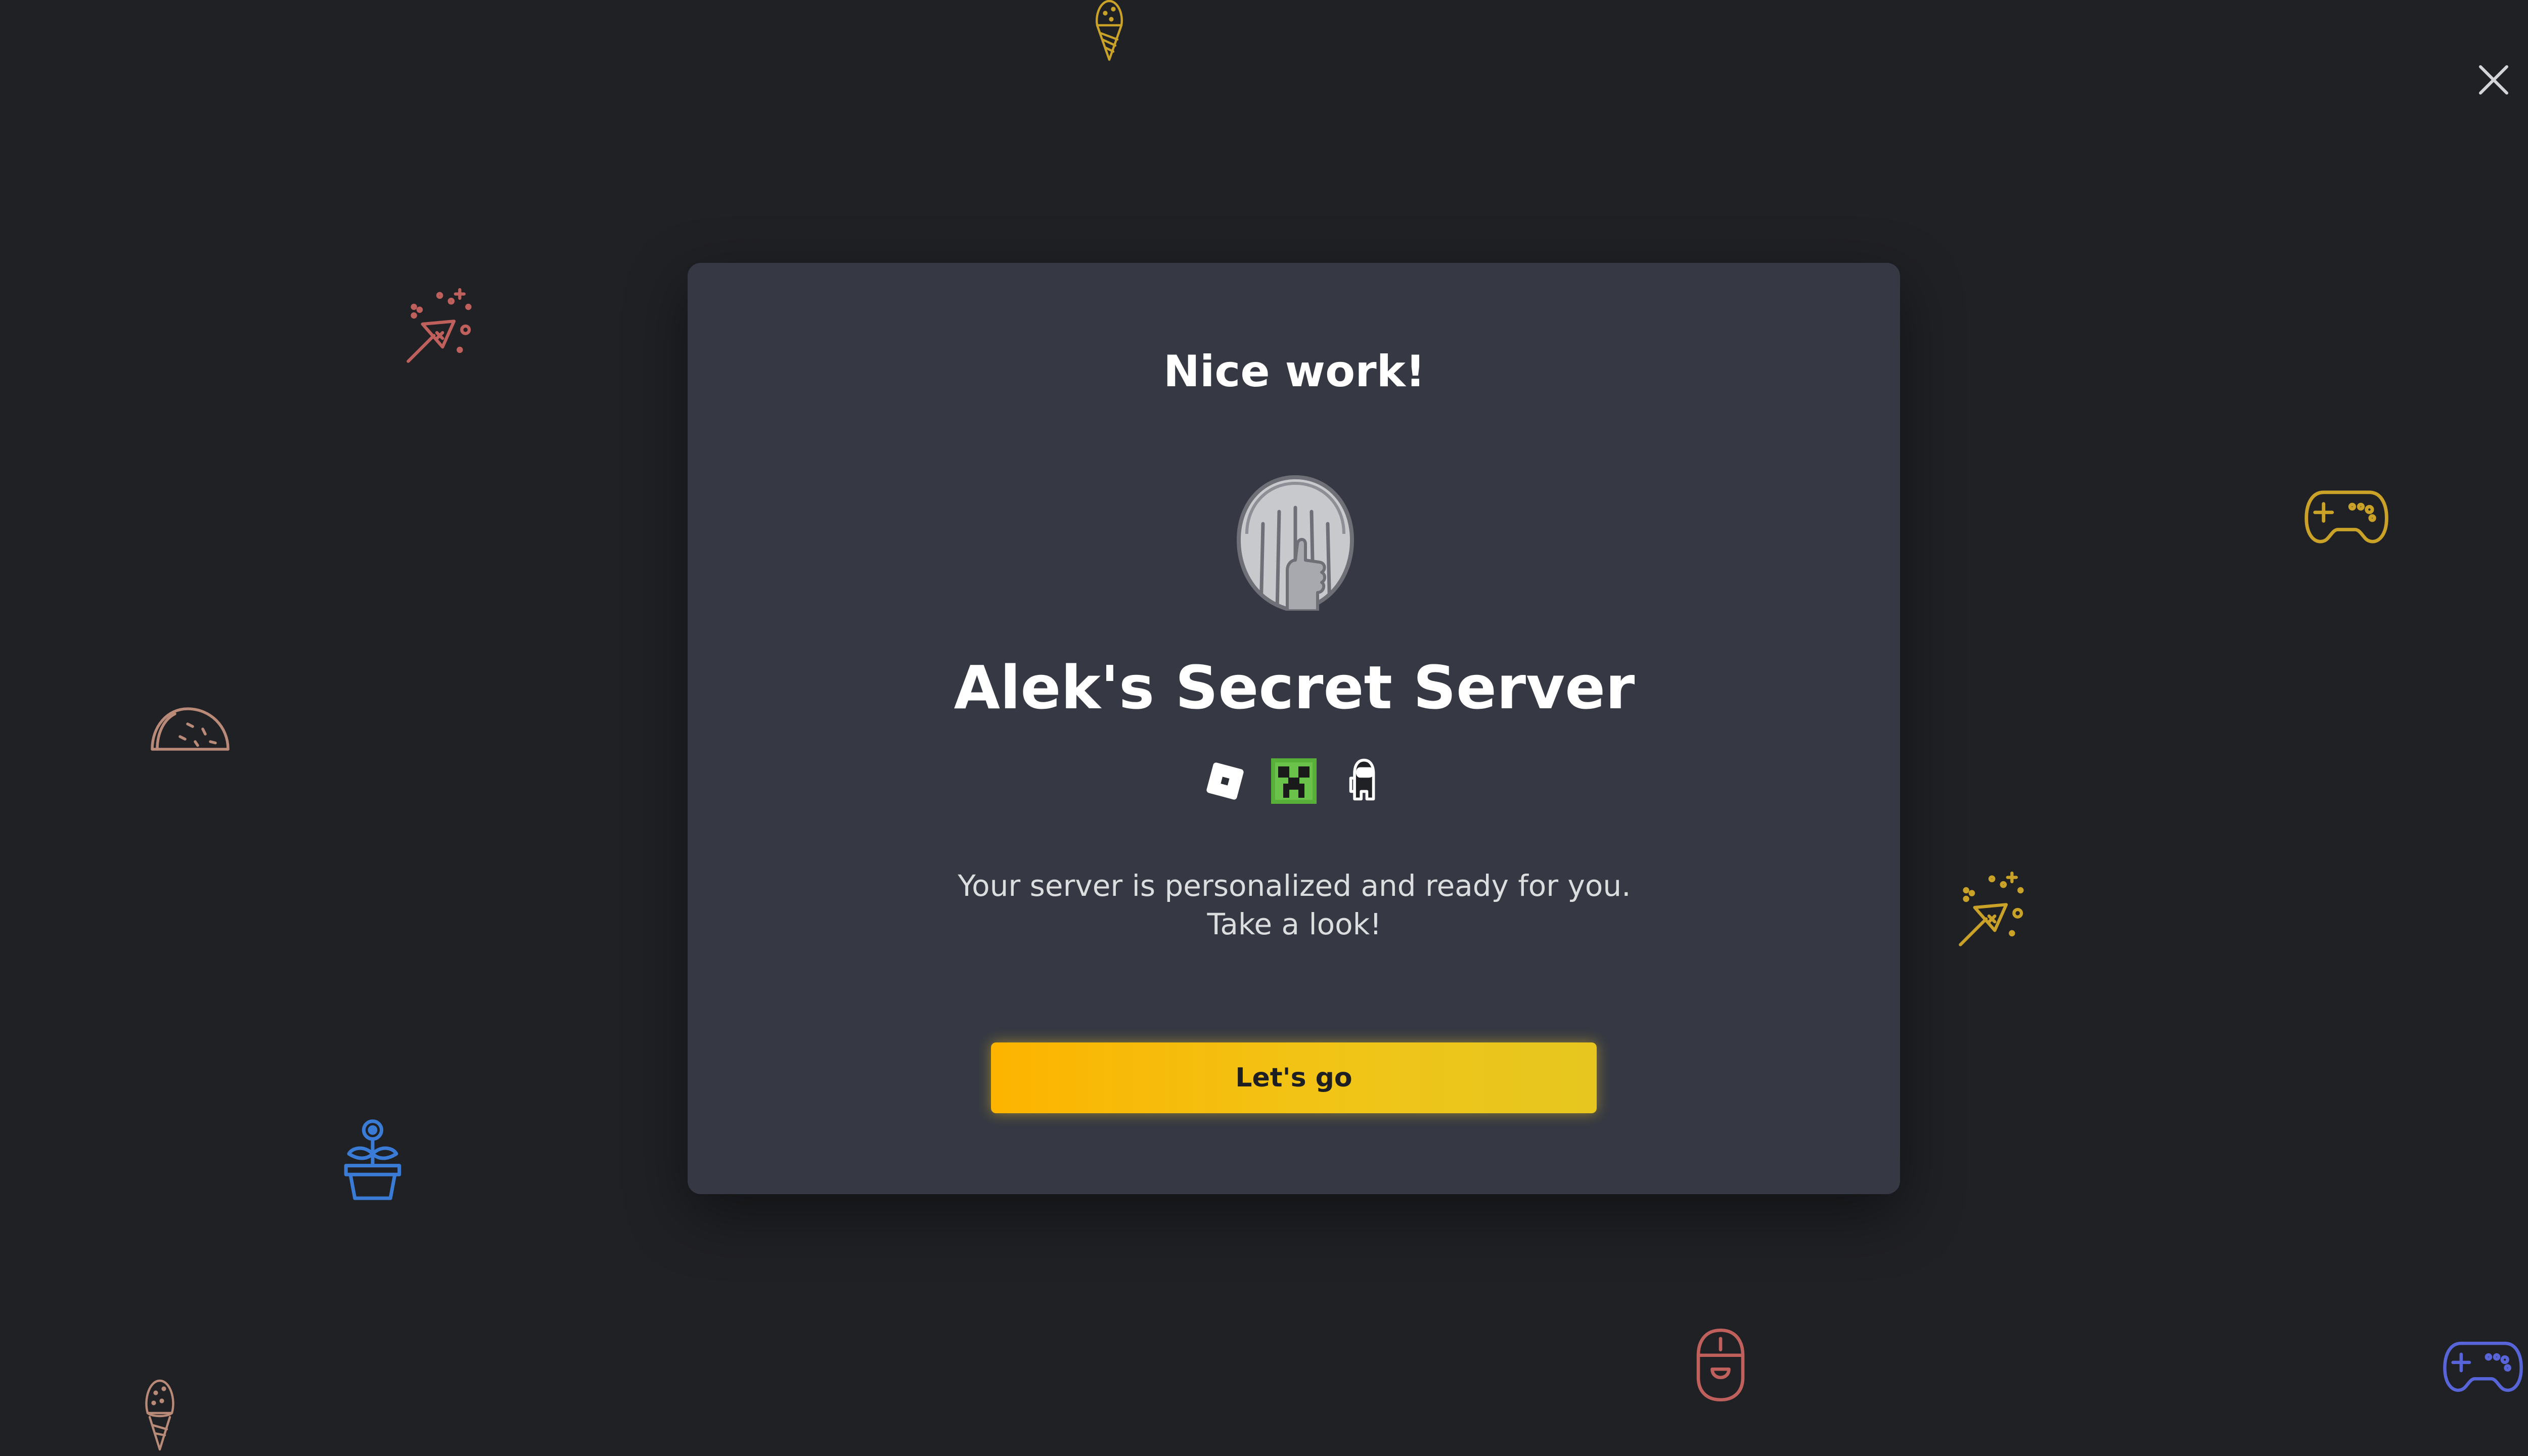 The image size is (2528, 1456). Describe the element at coordinates (1294, 1077) in the screenshot. I see `lets-go-button: Let's go` at that location.